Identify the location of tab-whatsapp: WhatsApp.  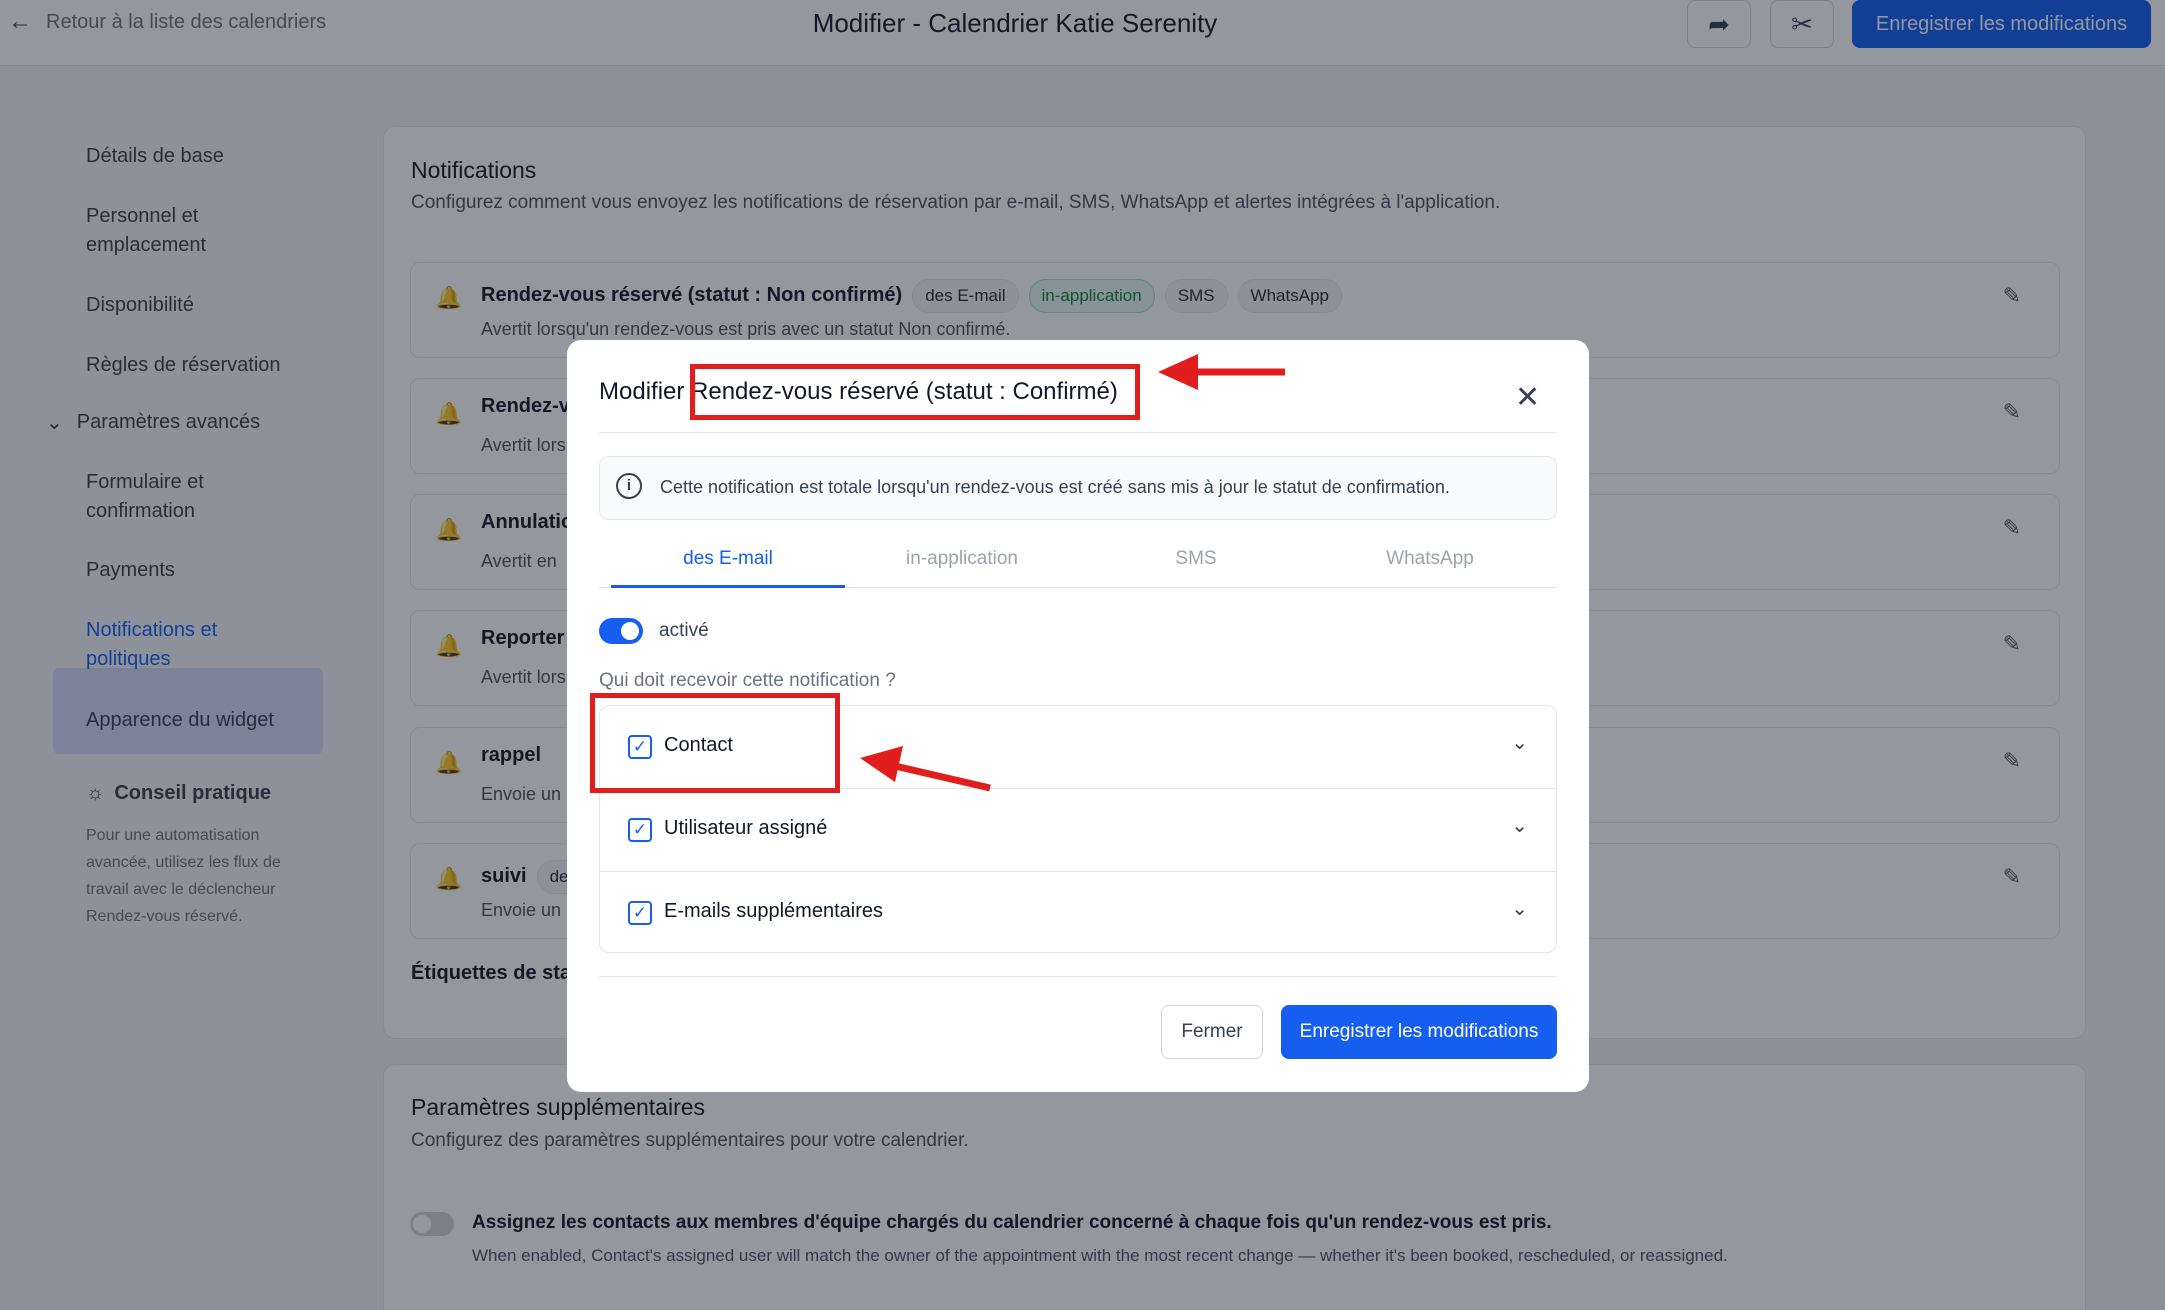
(1430, 559).